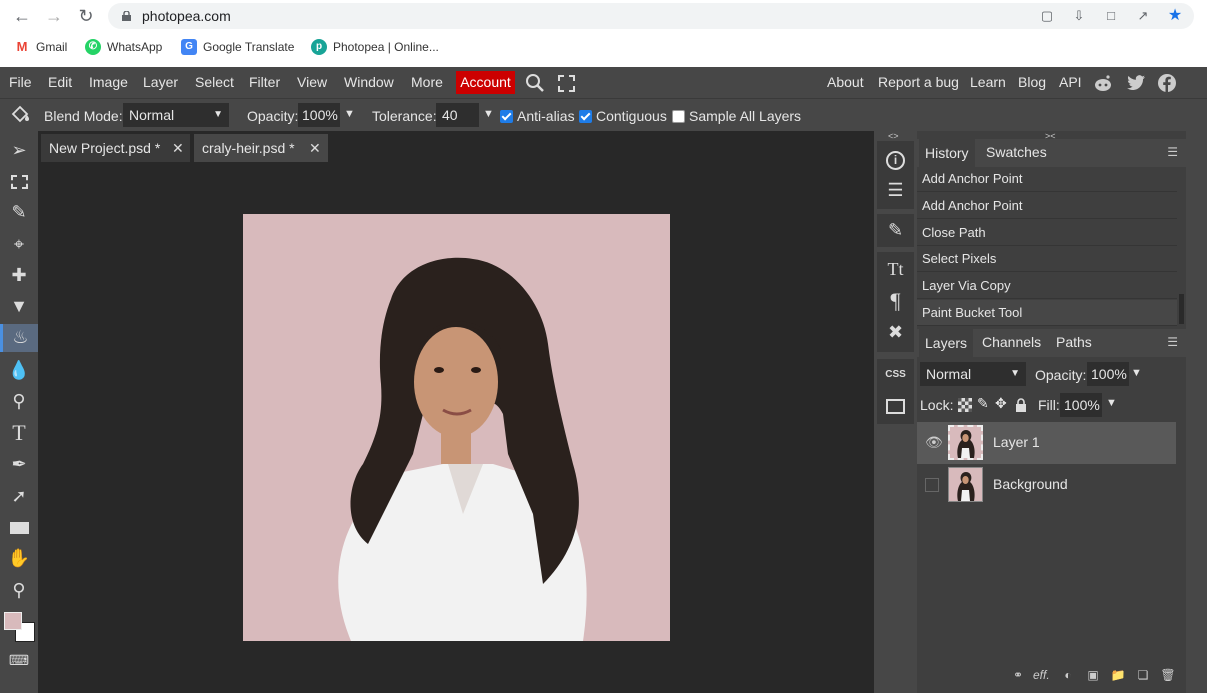  I want to click on pen-tool-icon: ✒, so click(19, 464).